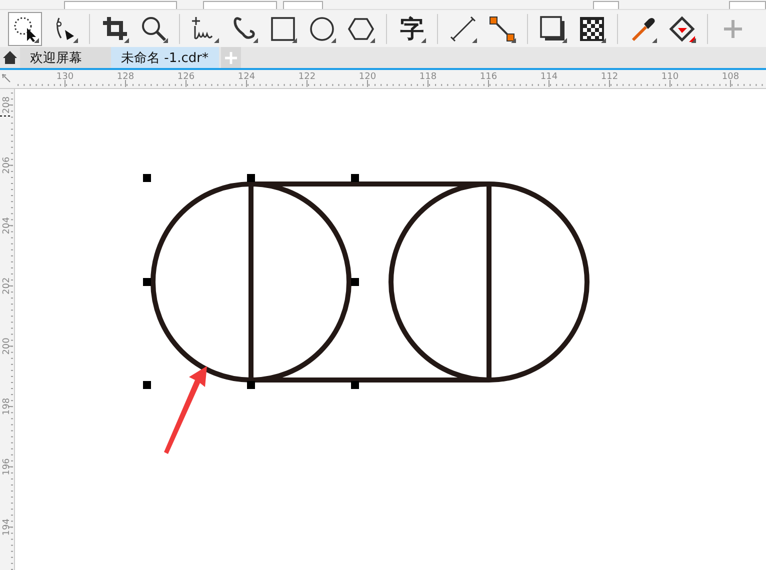  What do you see at coordinates (7, 527) in the screenshot?
I see `ruler-label: 194` at bounding box center [7, 527].